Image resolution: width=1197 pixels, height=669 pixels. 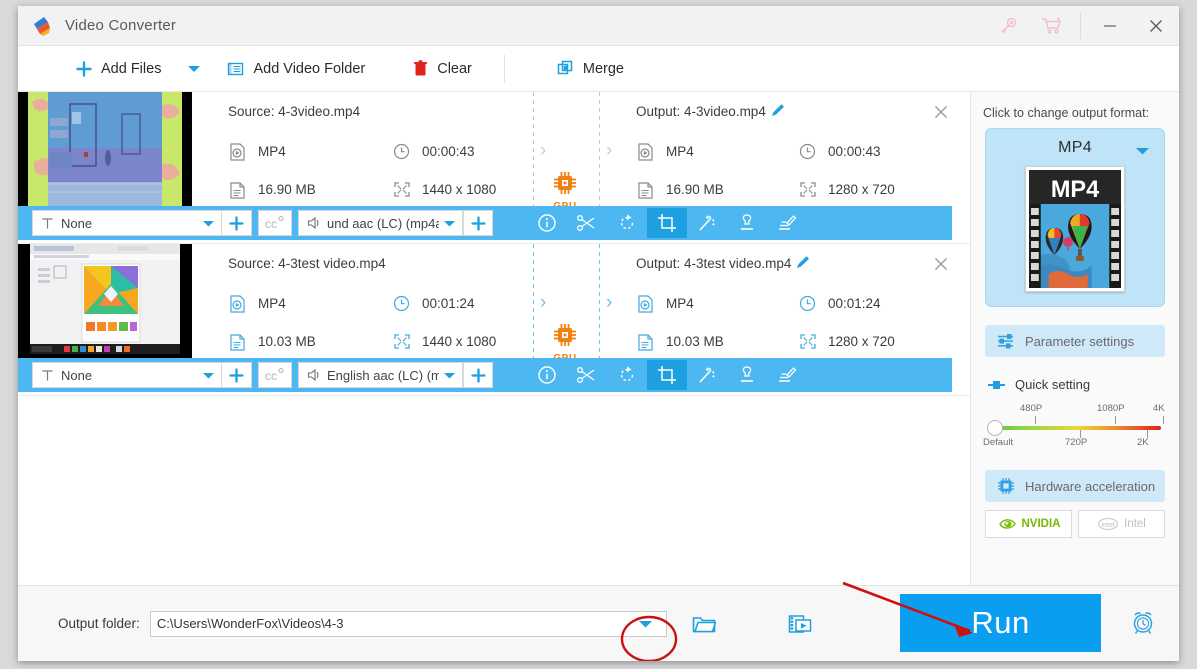 What do you see at coordinates (1031, 408) in the screenshot?
I see `slider-label-480p: 480P` at bounding box center [1031, 408].